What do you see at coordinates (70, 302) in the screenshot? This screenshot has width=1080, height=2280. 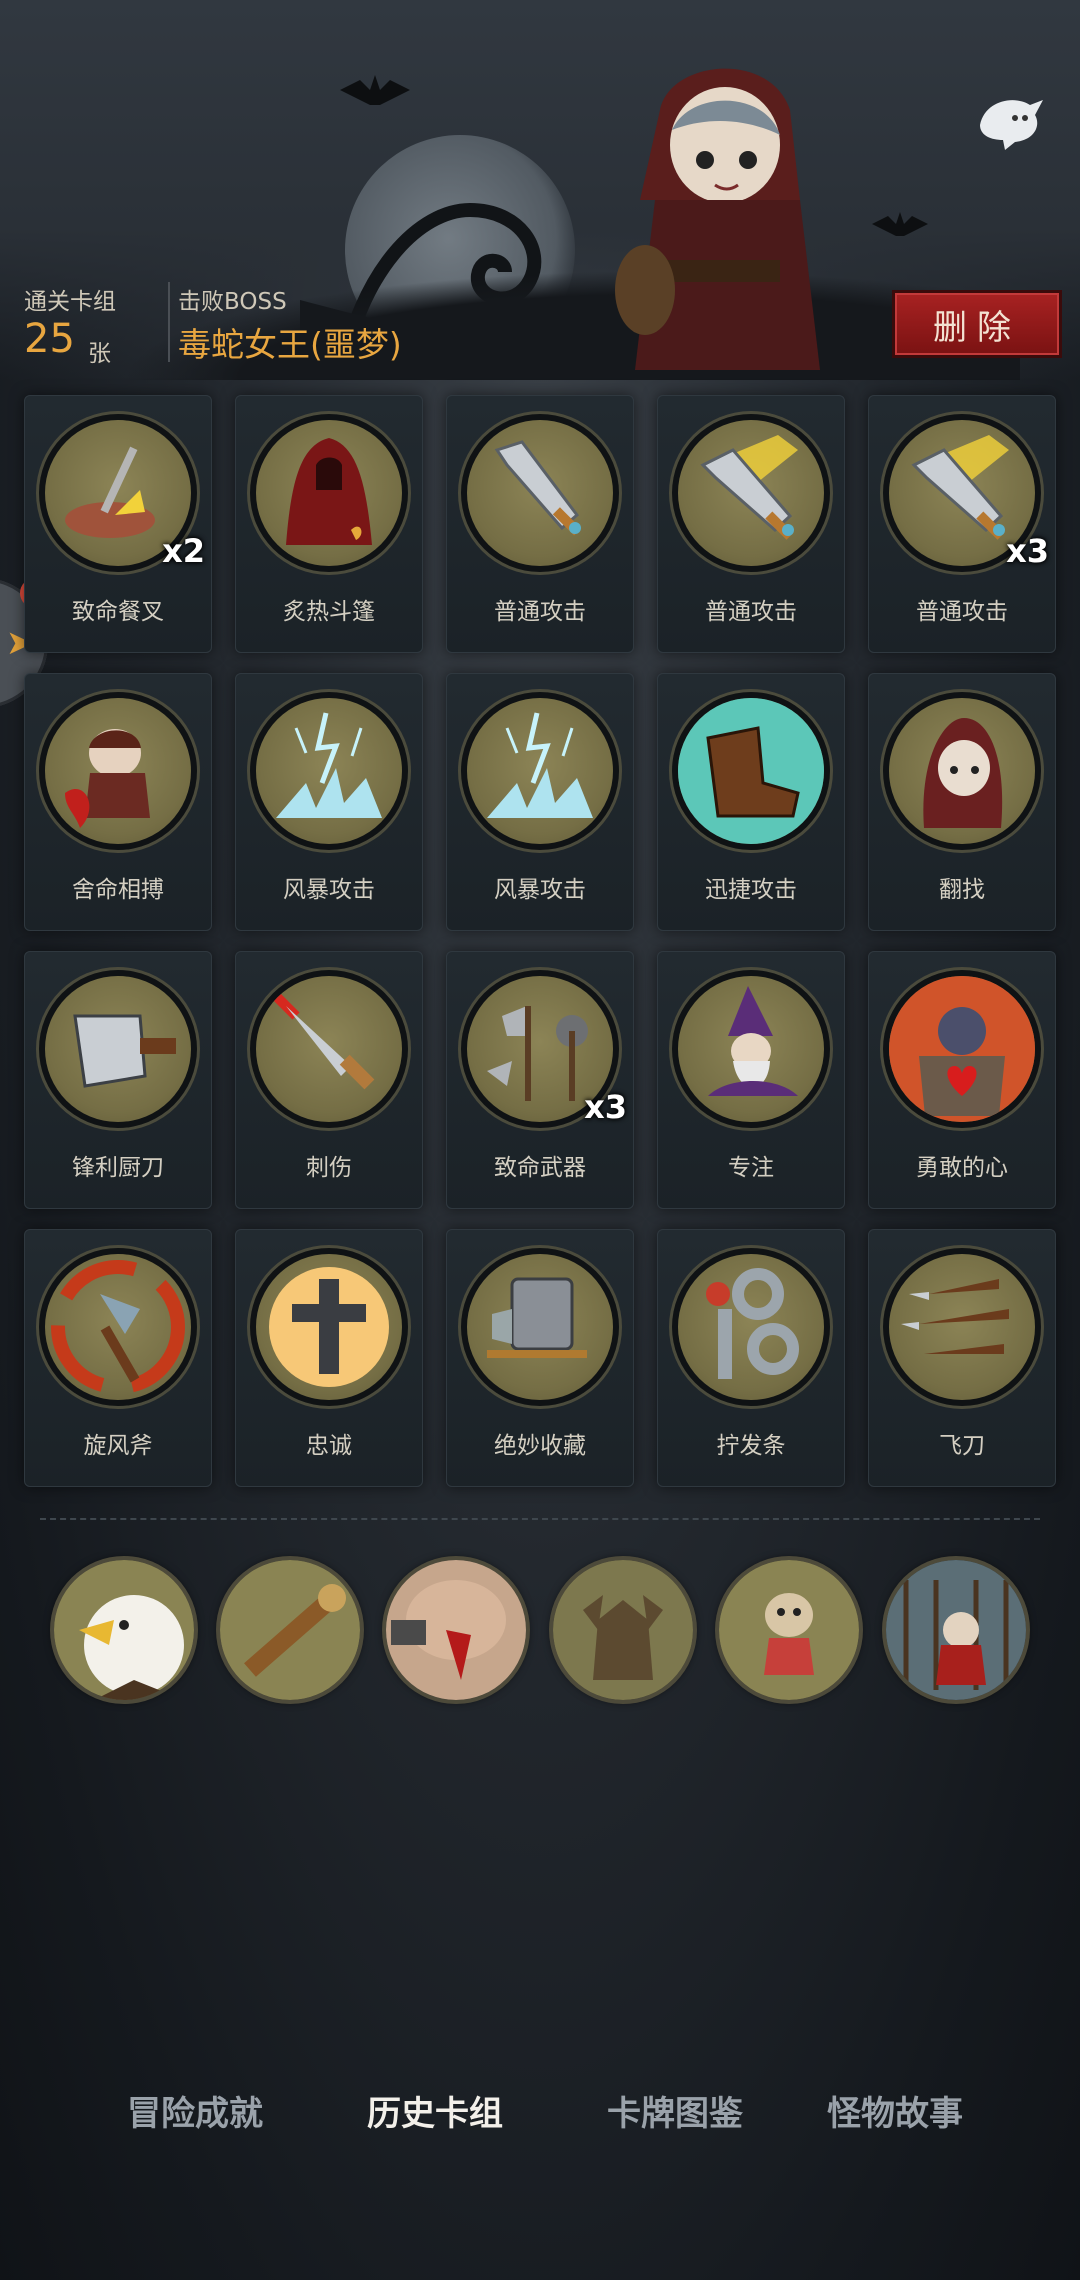 I see `cleared-deck-label: 通关卡组` at bounding box center [70, 302].